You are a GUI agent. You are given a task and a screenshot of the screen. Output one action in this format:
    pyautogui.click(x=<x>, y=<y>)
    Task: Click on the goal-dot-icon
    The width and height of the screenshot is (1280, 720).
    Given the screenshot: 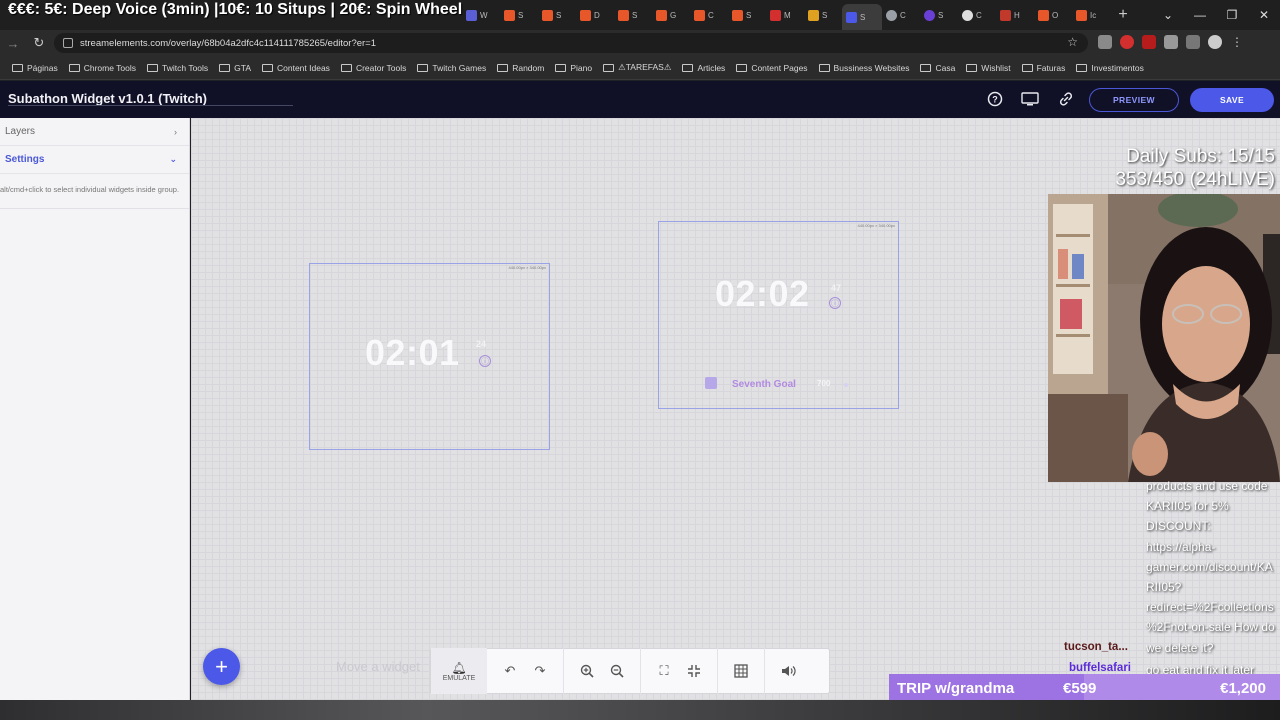 What is the action you would take?
    pyautogui.click(x=846, y=385)
    